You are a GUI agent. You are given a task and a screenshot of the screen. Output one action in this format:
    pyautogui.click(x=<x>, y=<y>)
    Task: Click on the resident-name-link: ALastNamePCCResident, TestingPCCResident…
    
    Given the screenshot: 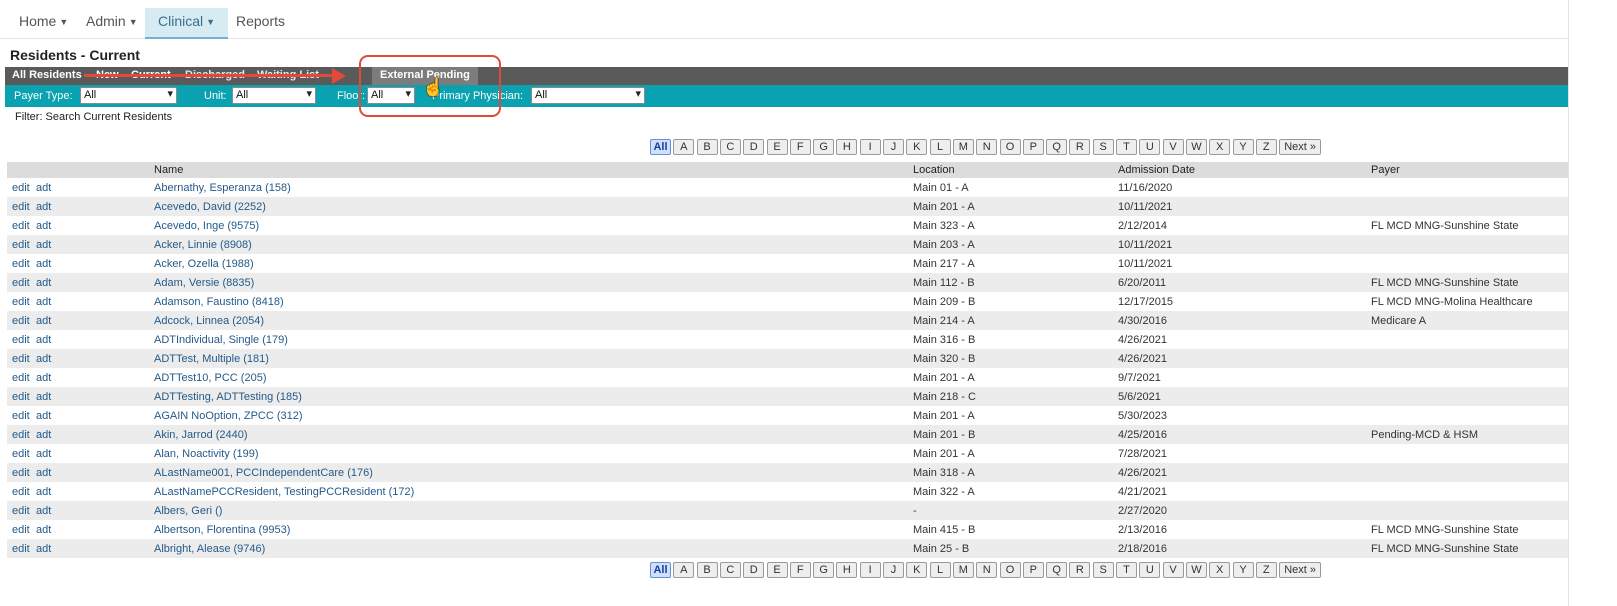 What is the action you would take?
    pyautogui.click(x=284, y=492)
    